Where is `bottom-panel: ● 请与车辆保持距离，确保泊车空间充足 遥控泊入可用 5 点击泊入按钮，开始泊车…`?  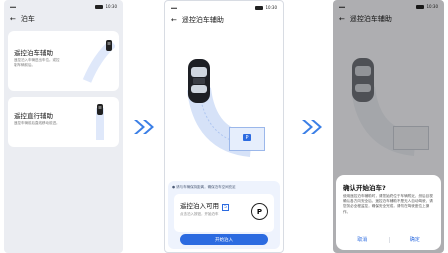 bottom-panel: ● 请与车辆保持距离，确保泊车空间充足 遥控泊入可用 5 点击泊入按钮，开始泊车… is located at coordinates (224, 215).